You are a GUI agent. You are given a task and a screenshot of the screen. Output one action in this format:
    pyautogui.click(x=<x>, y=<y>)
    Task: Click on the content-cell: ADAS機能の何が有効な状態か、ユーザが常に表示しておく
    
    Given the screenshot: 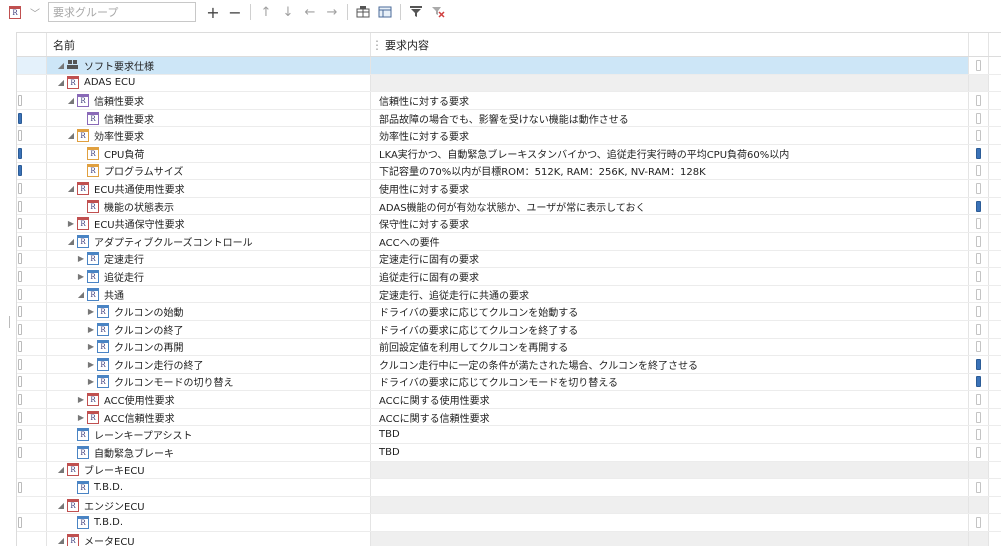 What is the action you would take?
    pyautogui.click(x=670, y=206)
    